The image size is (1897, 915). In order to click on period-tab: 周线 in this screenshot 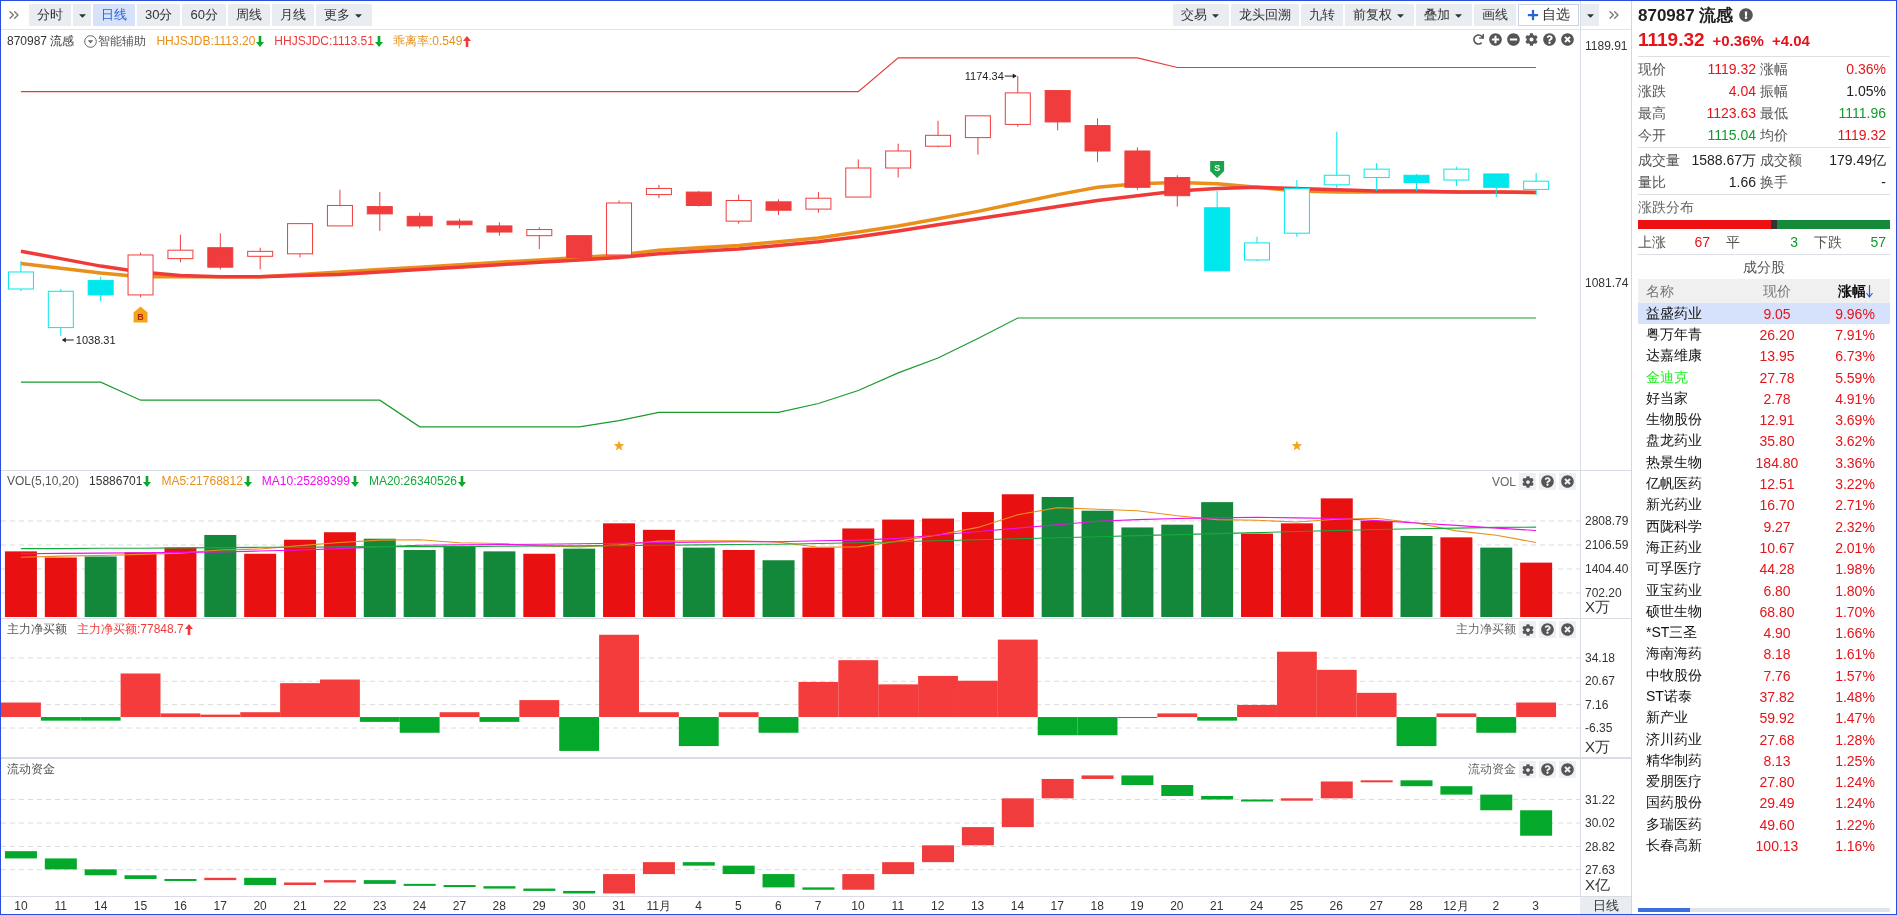, I will do `click(248, 15)`.